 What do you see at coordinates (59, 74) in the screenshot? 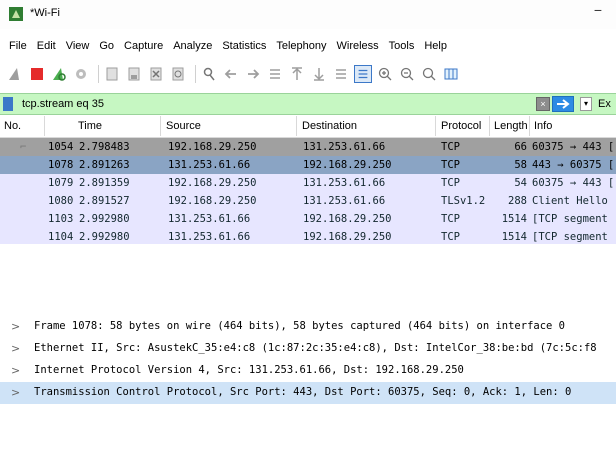
I see `restart-icon` at bounding box center [59, 74].